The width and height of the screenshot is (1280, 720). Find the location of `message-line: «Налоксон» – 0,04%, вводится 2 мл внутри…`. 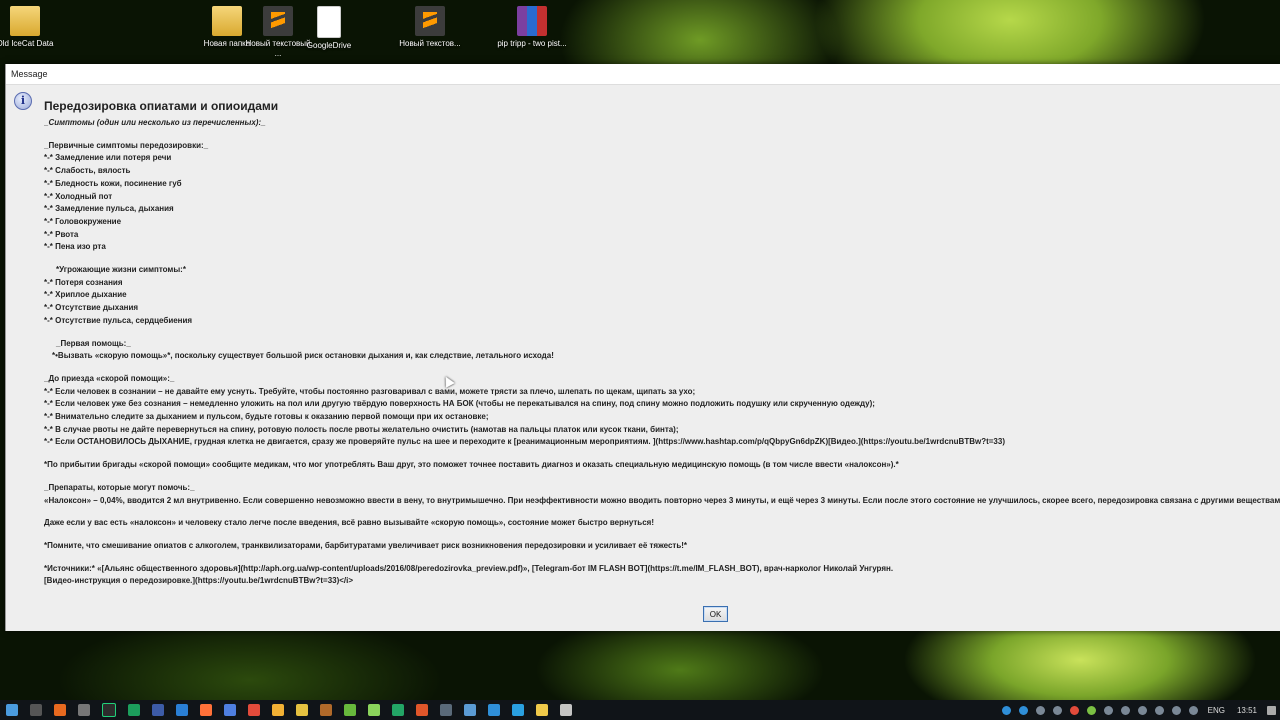

message-line: «Налоксон» – 0,04%, вводится 2 мл внутри… is located at coordinates (662, 500).